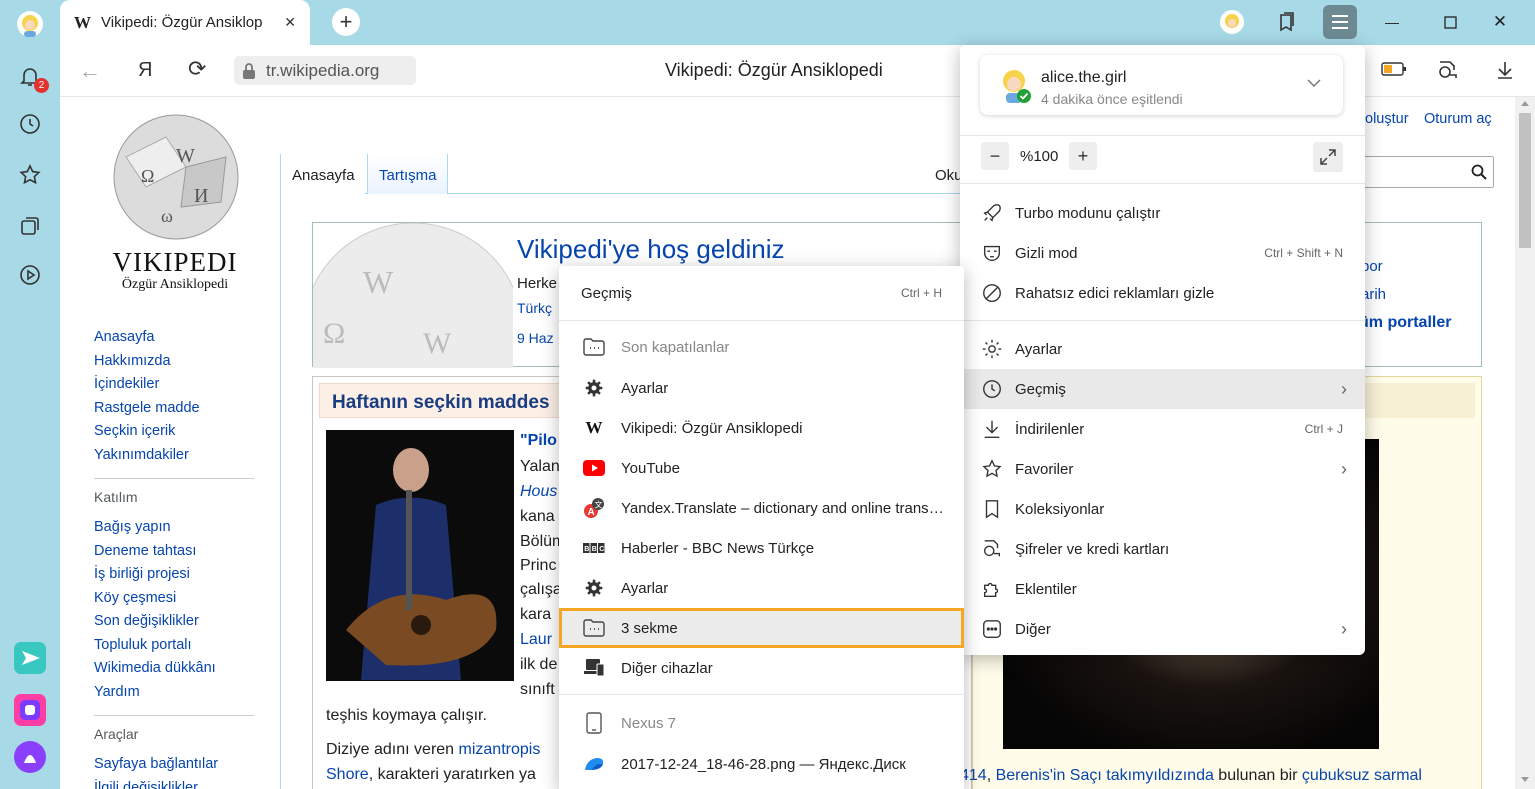 The height and width of the screenshot is (789, 1535). Describe the element at coordinates (1392, 22) in the screenshot. I see `window-minimize-button: —` at that location.